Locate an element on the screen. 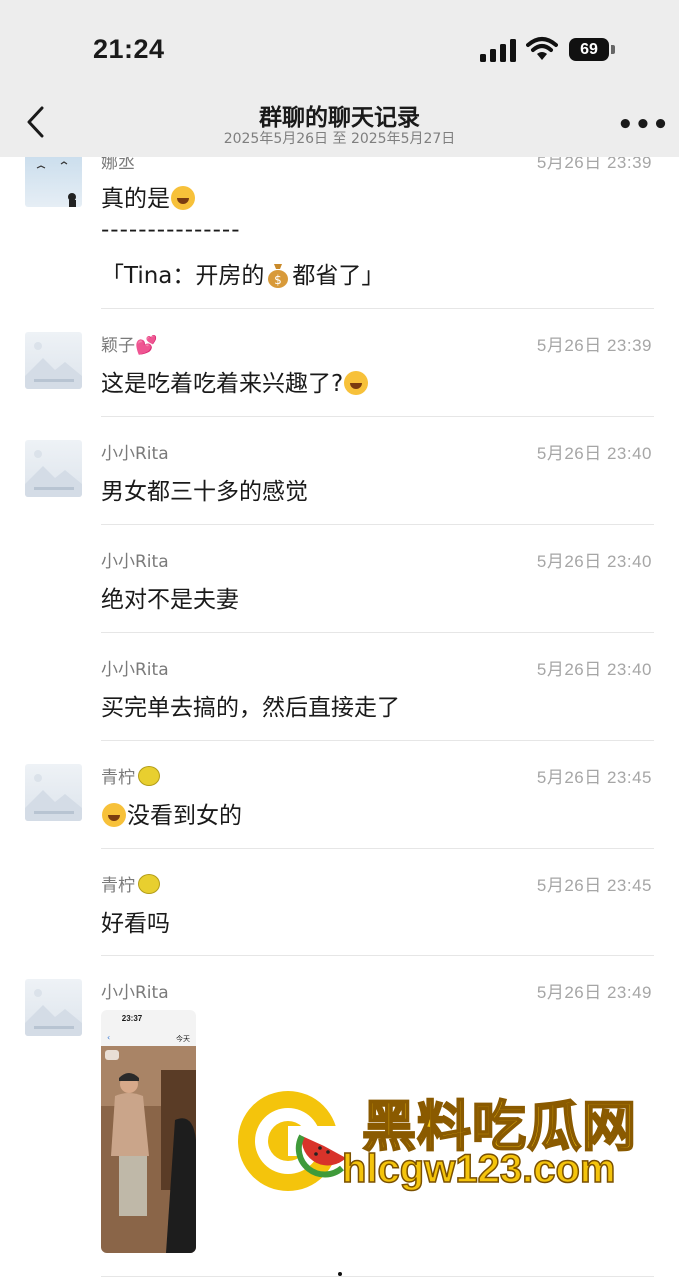 The image size is (679, 1280). quoted-message: 「Tina：开房的 $ 都省了」 is located at coordinates (242, 273).